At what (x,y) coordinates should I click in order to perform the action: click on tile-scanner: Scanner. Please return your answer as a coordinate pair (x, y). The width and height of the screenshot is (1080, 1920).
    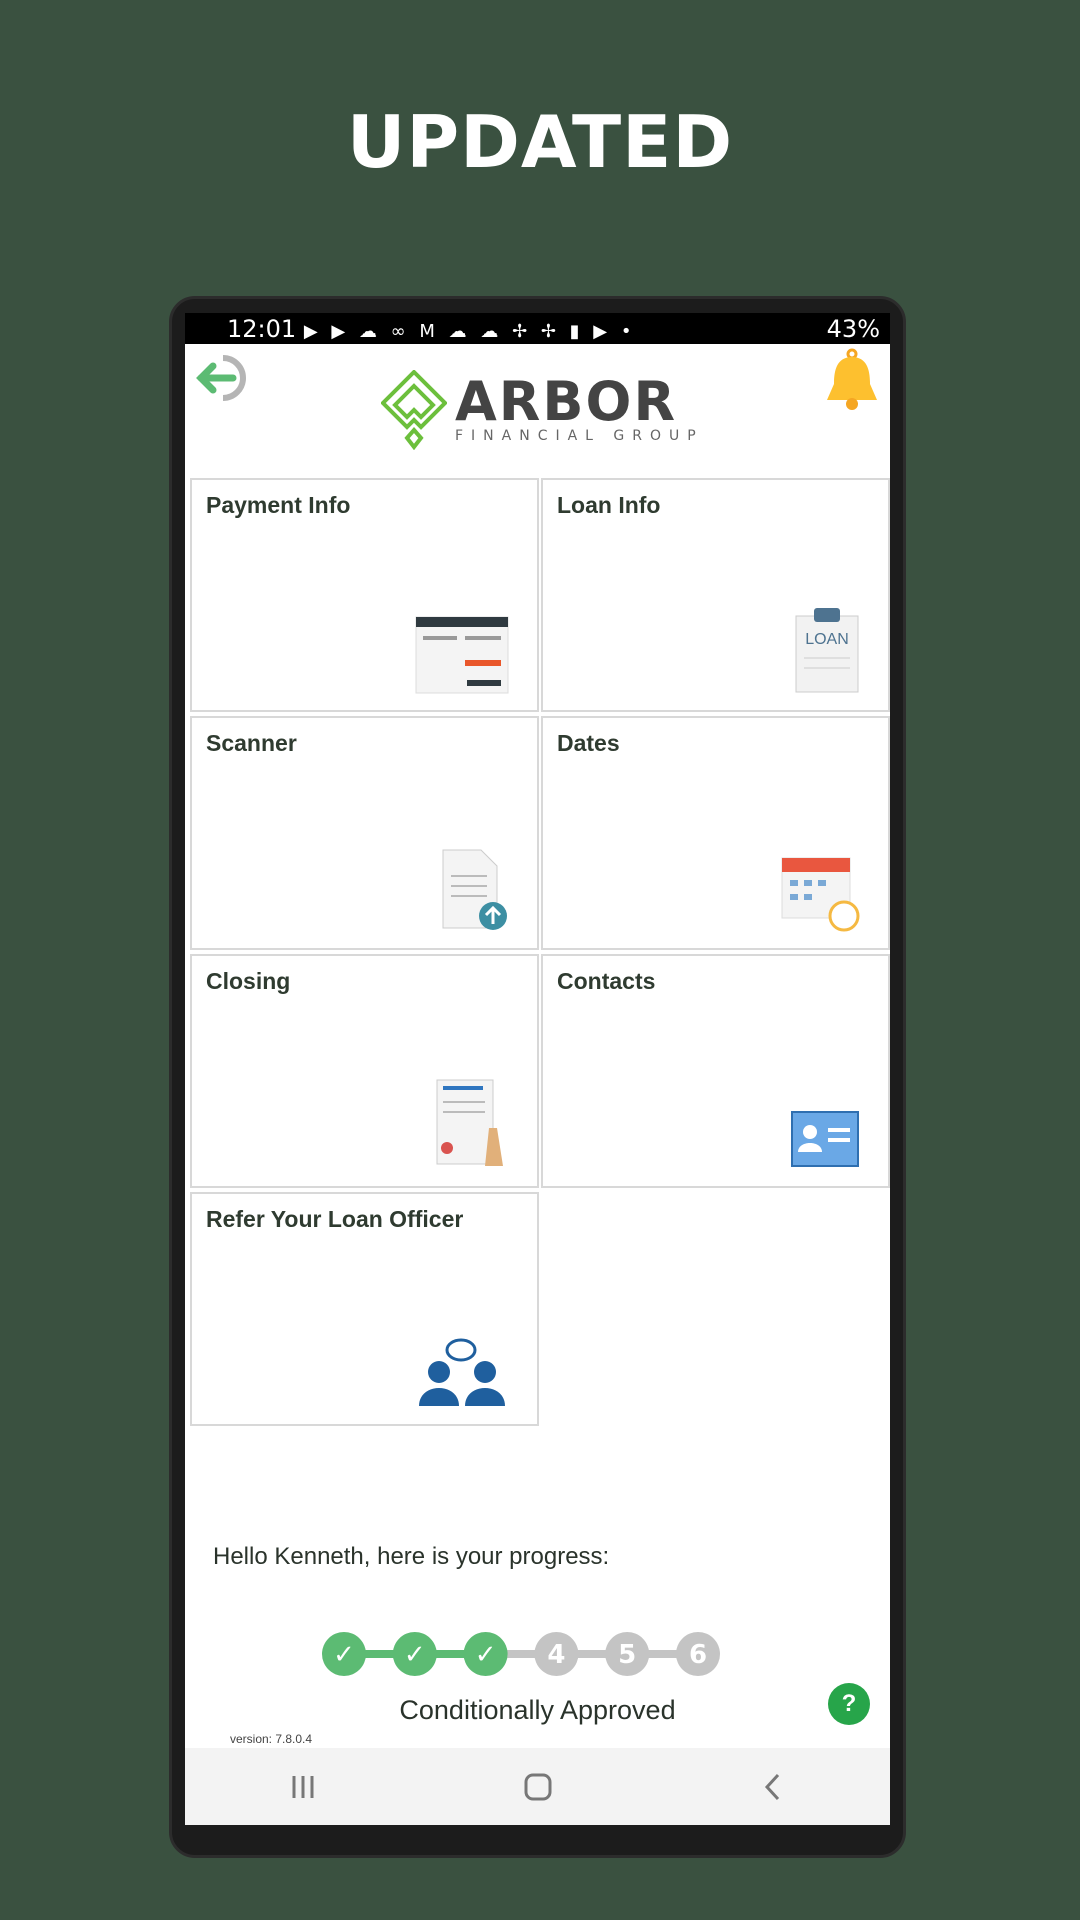
    Looking at the image, I should click on (364, 833).